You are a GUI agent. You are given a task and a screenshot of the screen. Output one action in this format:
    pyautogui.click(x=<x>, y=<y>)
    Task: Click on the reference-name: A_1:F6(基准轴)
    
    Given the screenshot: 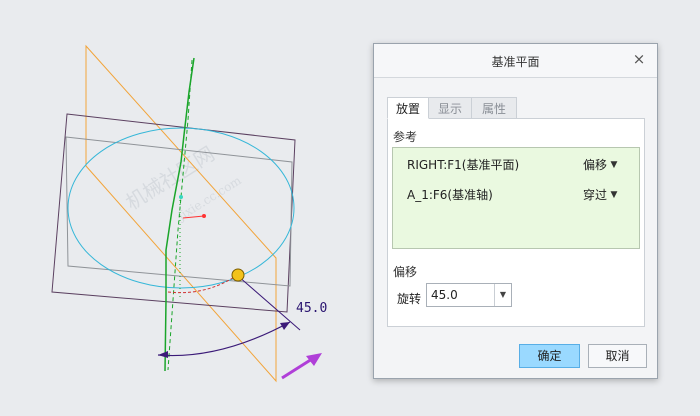 What is the action you would take?
    pyautogui.click(x=450, y=195)
    